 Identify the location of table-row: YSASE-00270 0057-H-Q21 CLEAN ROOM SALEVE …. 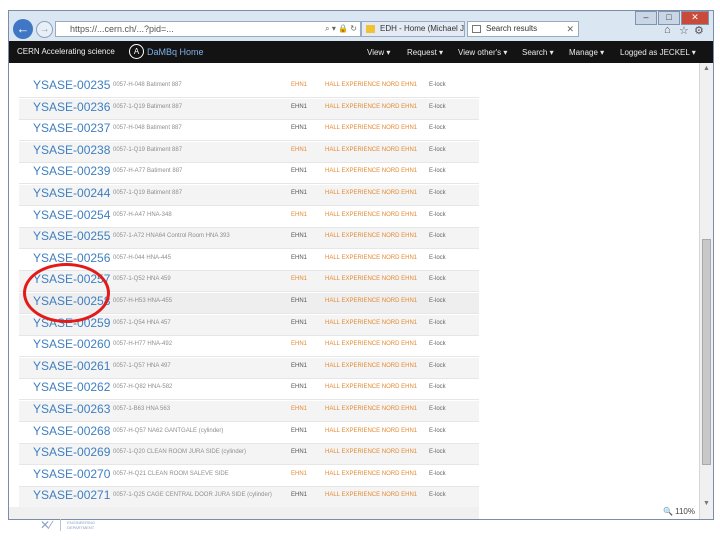
(249, 476).